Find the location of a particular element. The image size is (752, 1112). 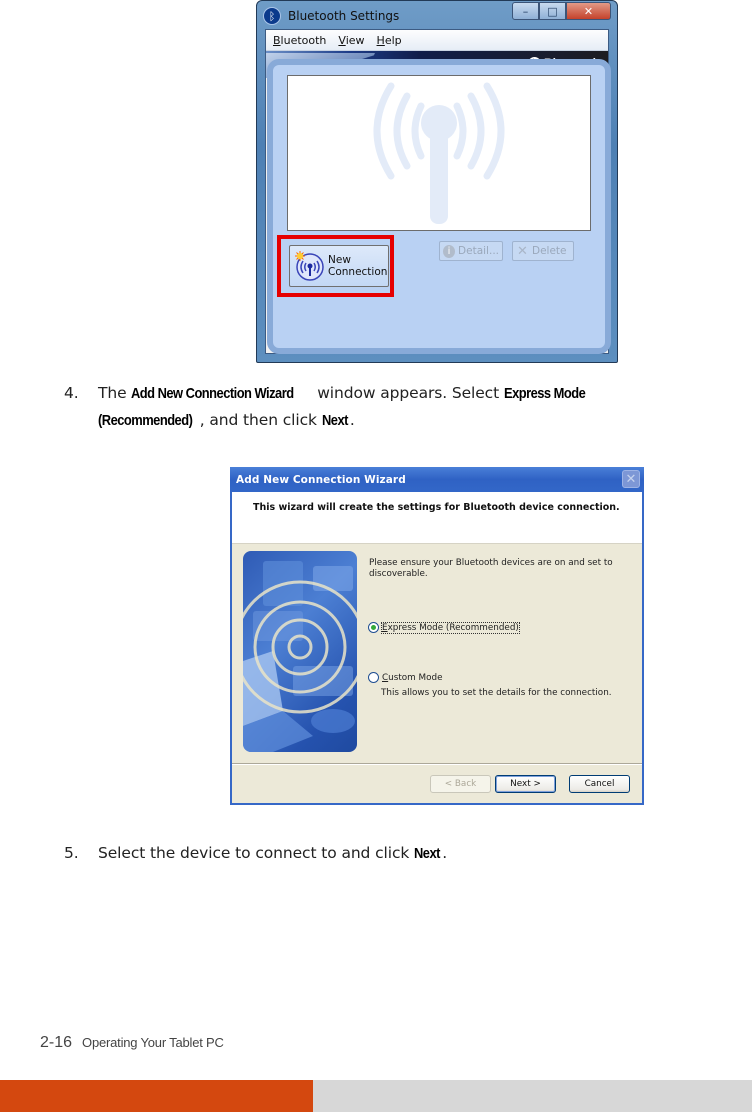

step-number: 4. is located at coordinates (71, 393).